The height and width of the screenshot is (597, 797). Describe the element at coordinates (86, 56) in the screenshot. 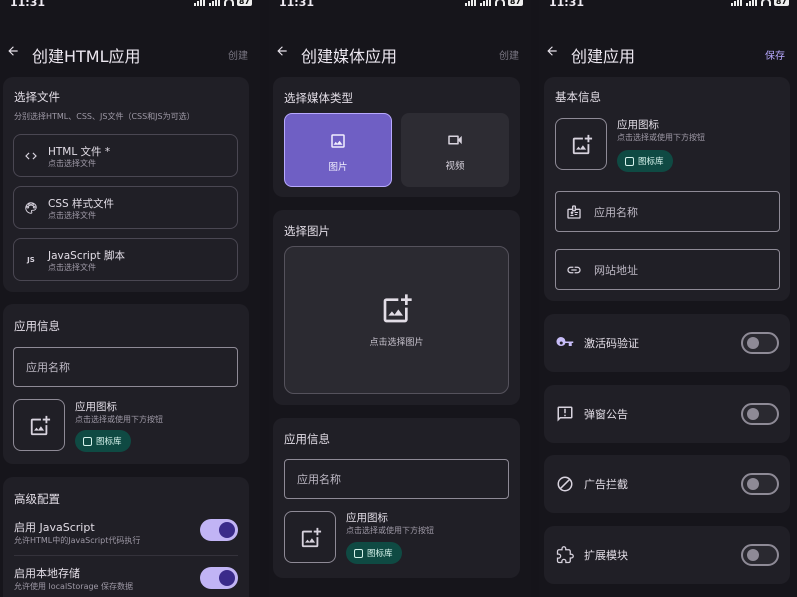

I see `page-title: 创建HTML应用` at that location.